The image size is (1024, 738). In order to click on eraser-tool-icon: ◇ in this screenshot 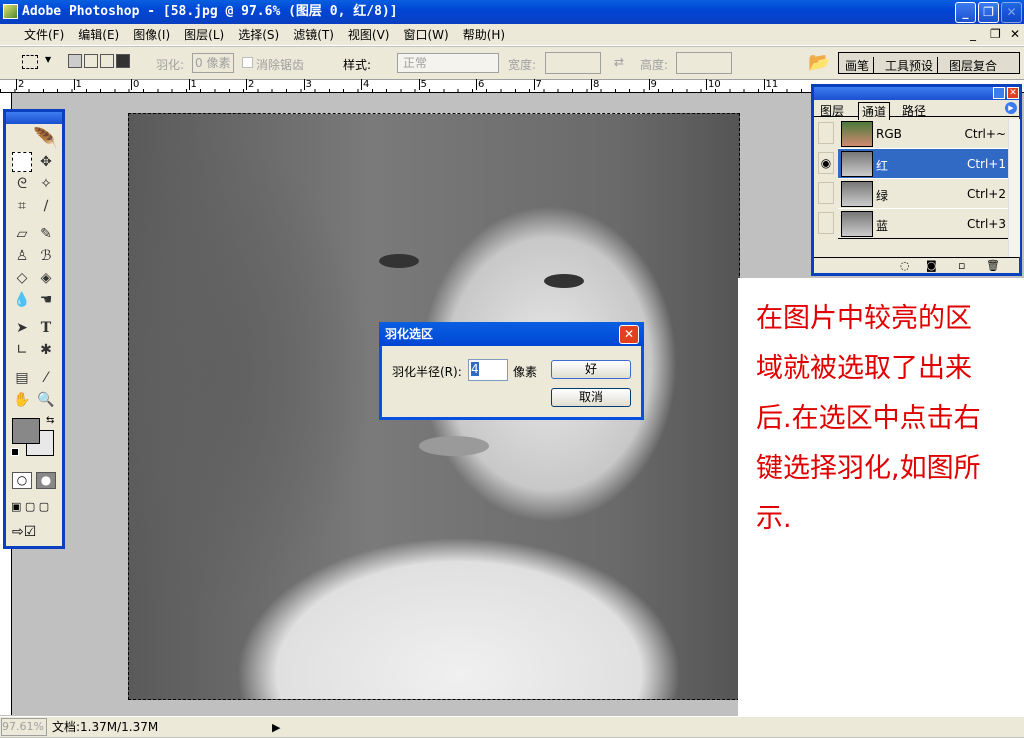, I will do `click(22, 278)`.